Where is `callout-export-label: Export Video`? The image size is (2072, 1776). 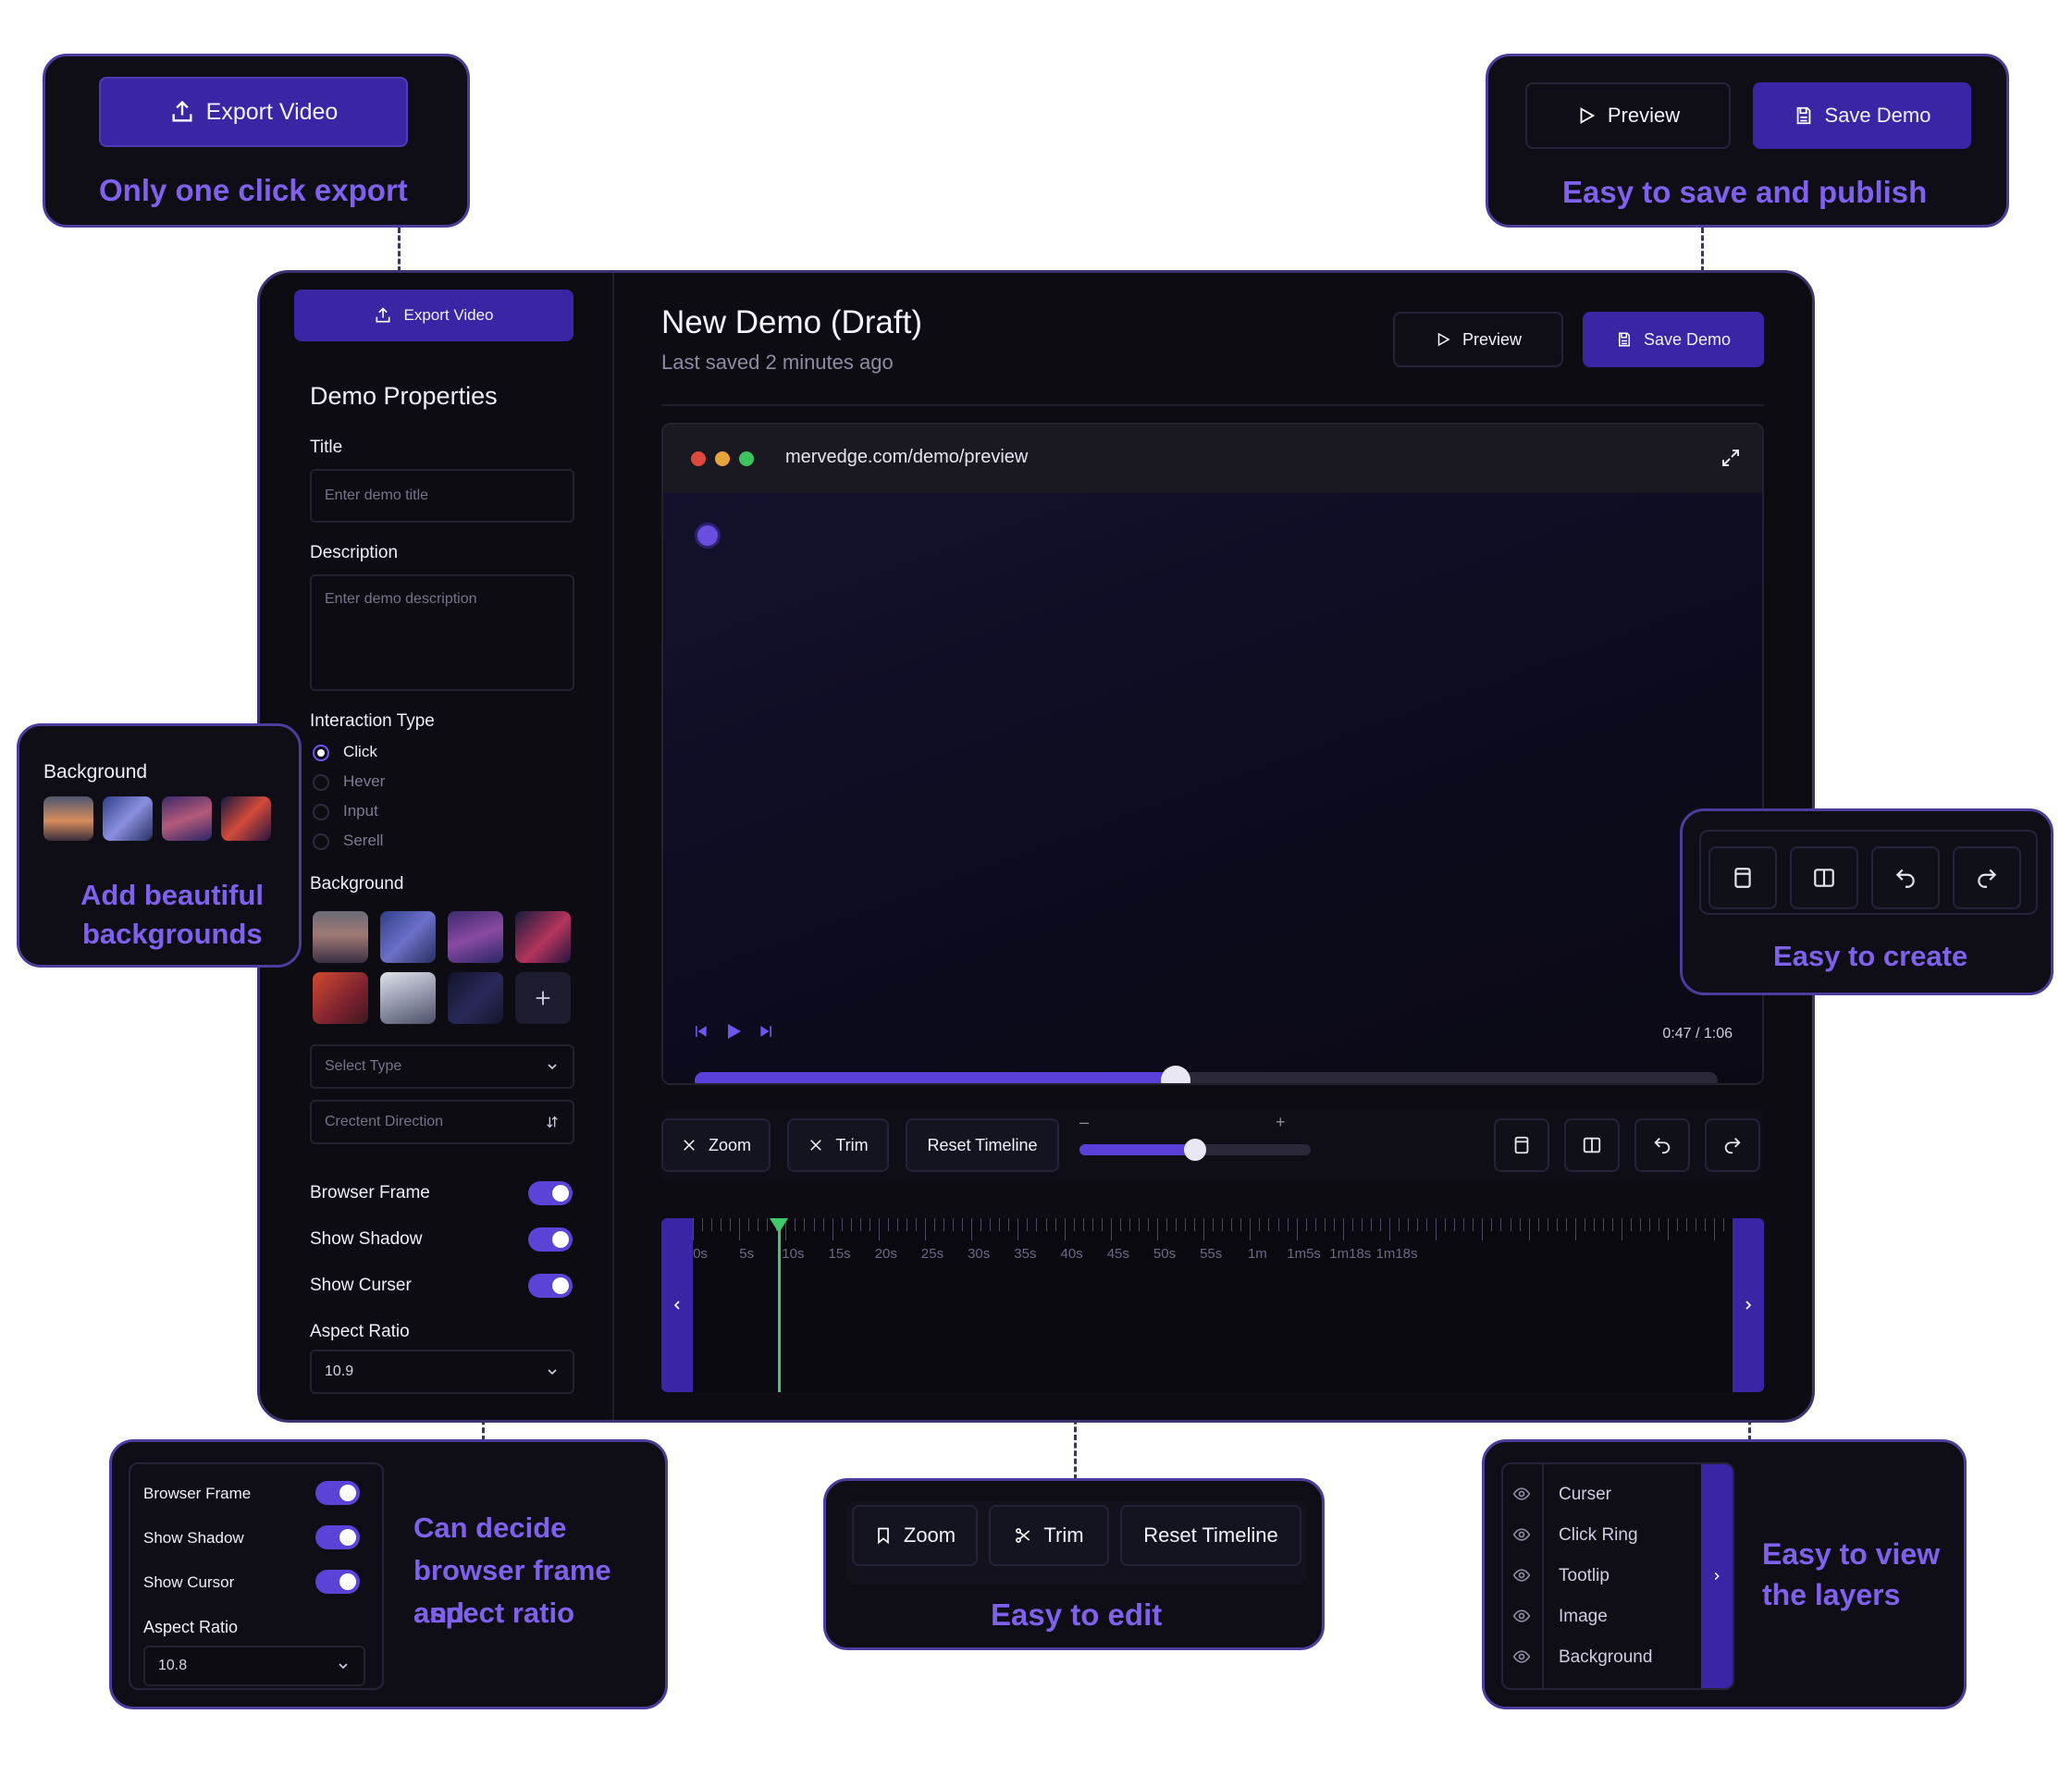
callout-export-label: Export Video is located at coordinates (272, 112).